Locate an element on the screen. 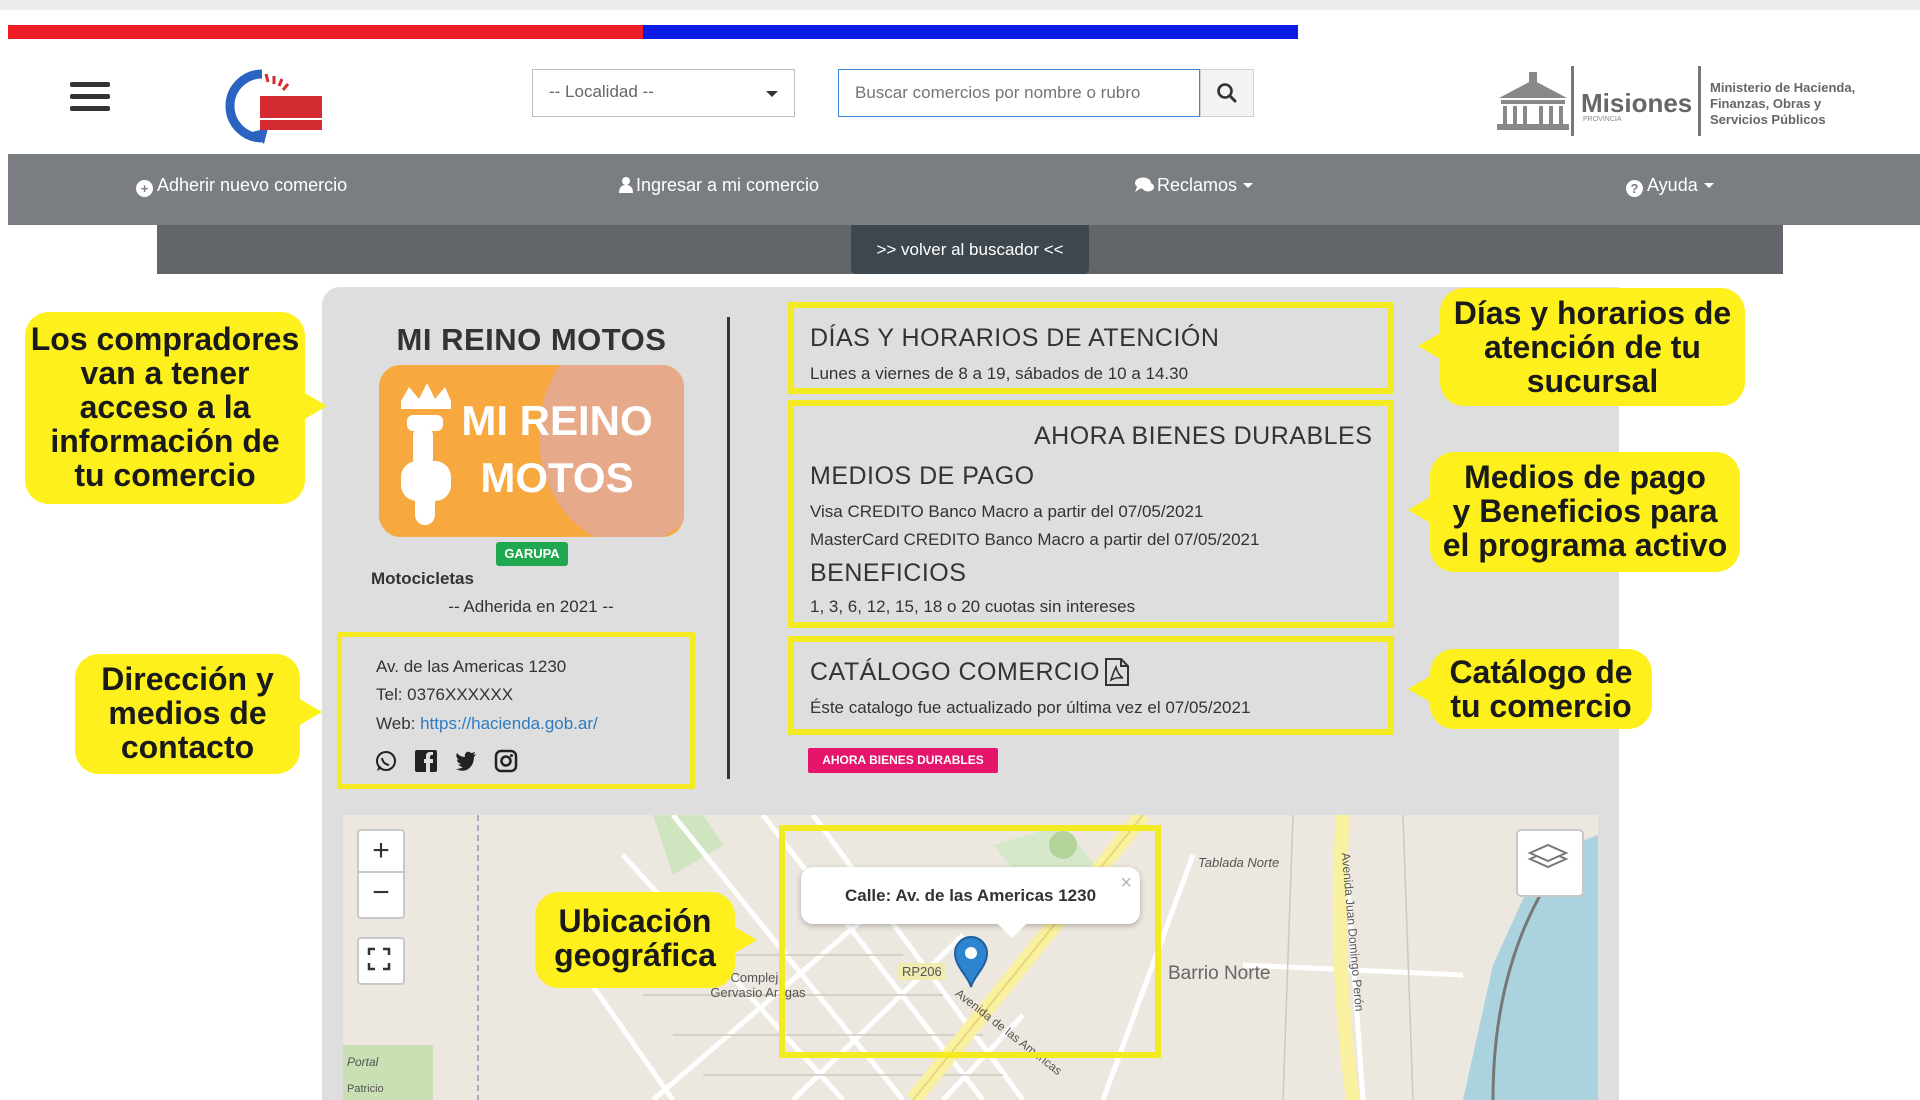 This screenshot has width=1920, height=1100. map-highlight-box is located at coordinates (970, 941).